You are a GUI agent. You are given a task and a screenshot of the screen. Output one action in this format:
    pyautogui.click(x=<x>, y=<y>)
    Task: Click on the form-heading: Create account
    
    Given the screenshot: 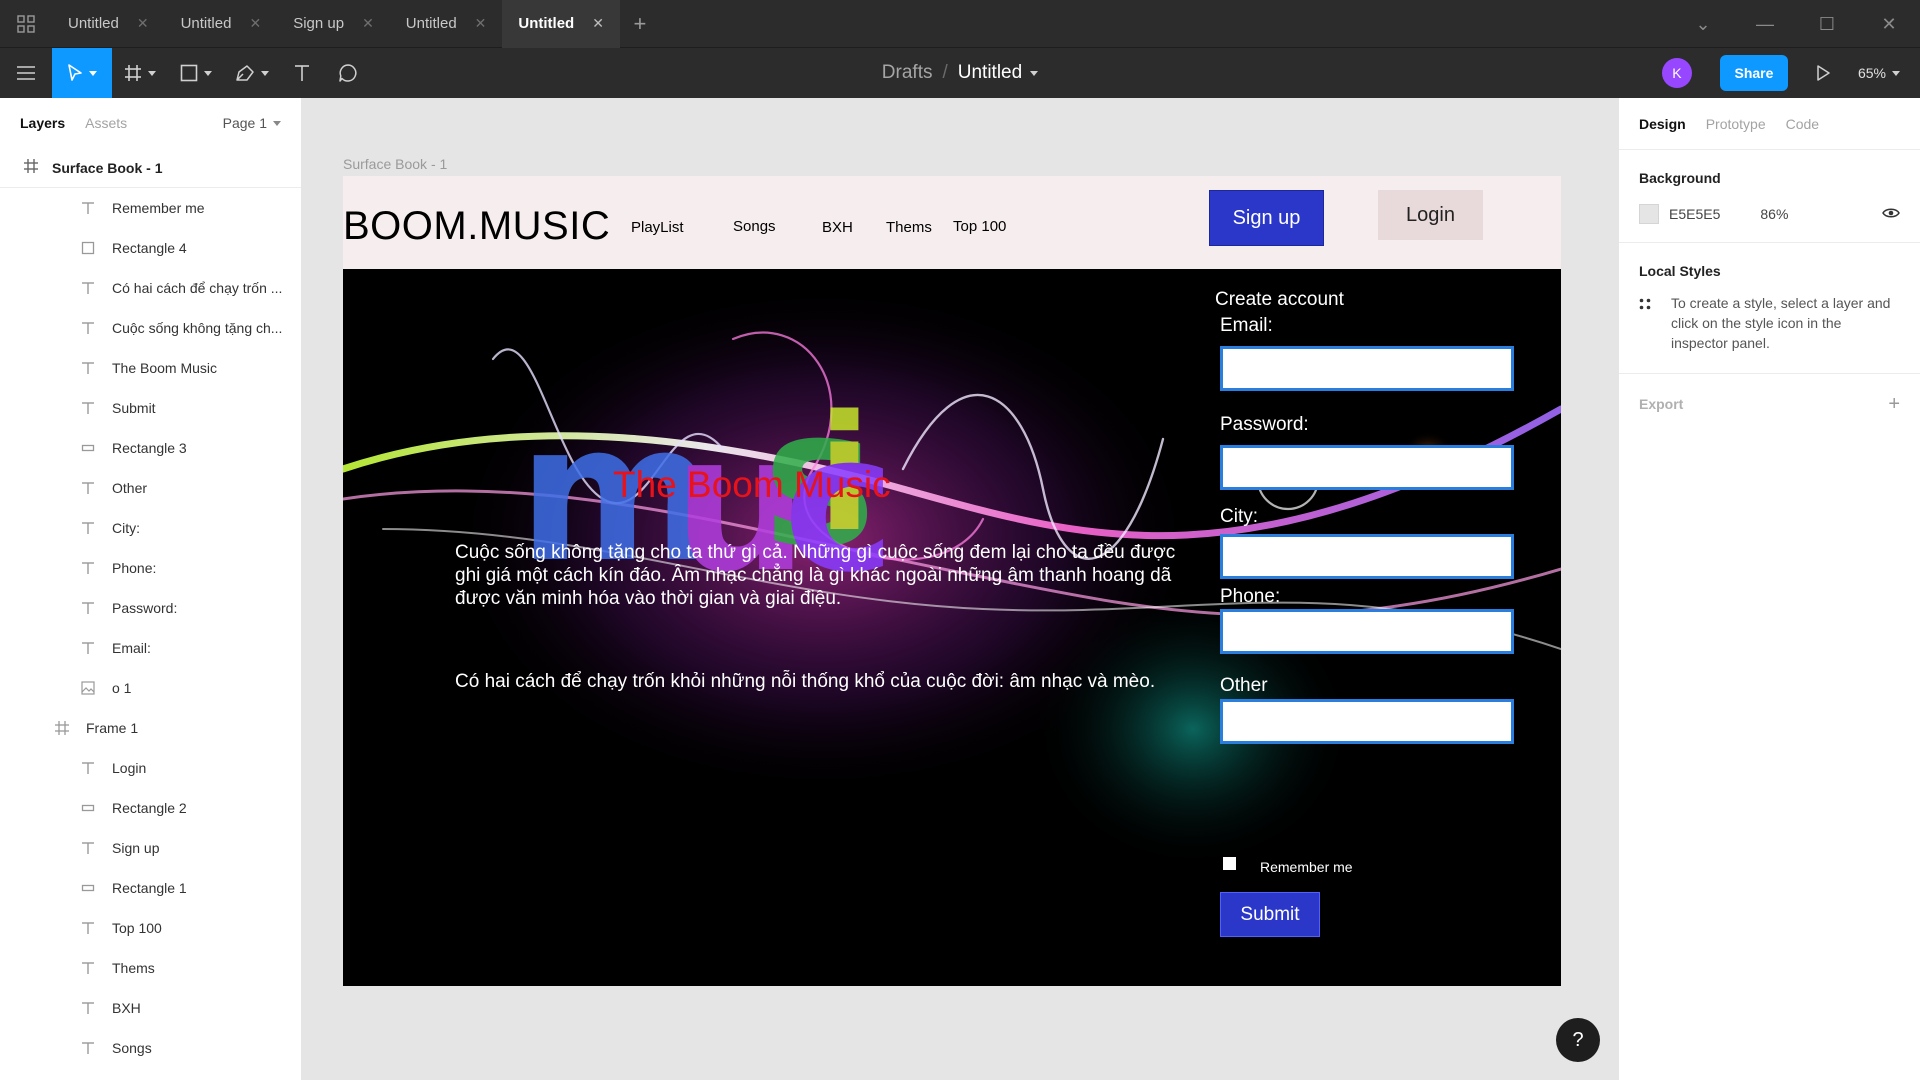 What is the action you would take?
    pyautogui.click(x=1279, y=300)
    